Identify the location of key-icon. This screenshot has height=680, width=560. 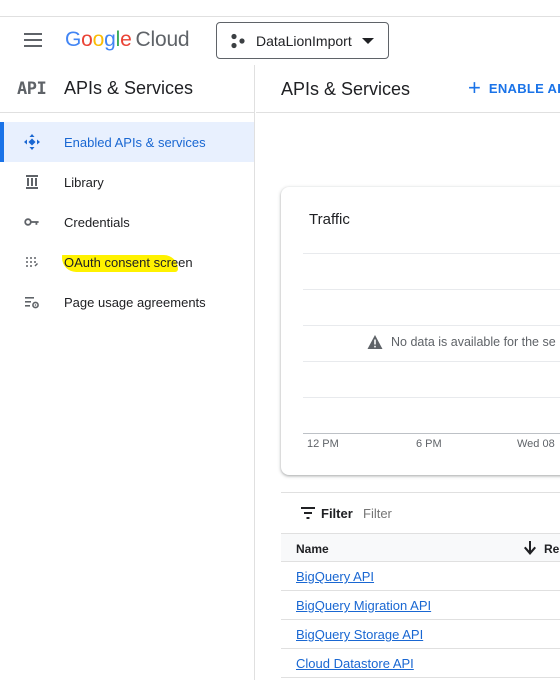
(32, 222).